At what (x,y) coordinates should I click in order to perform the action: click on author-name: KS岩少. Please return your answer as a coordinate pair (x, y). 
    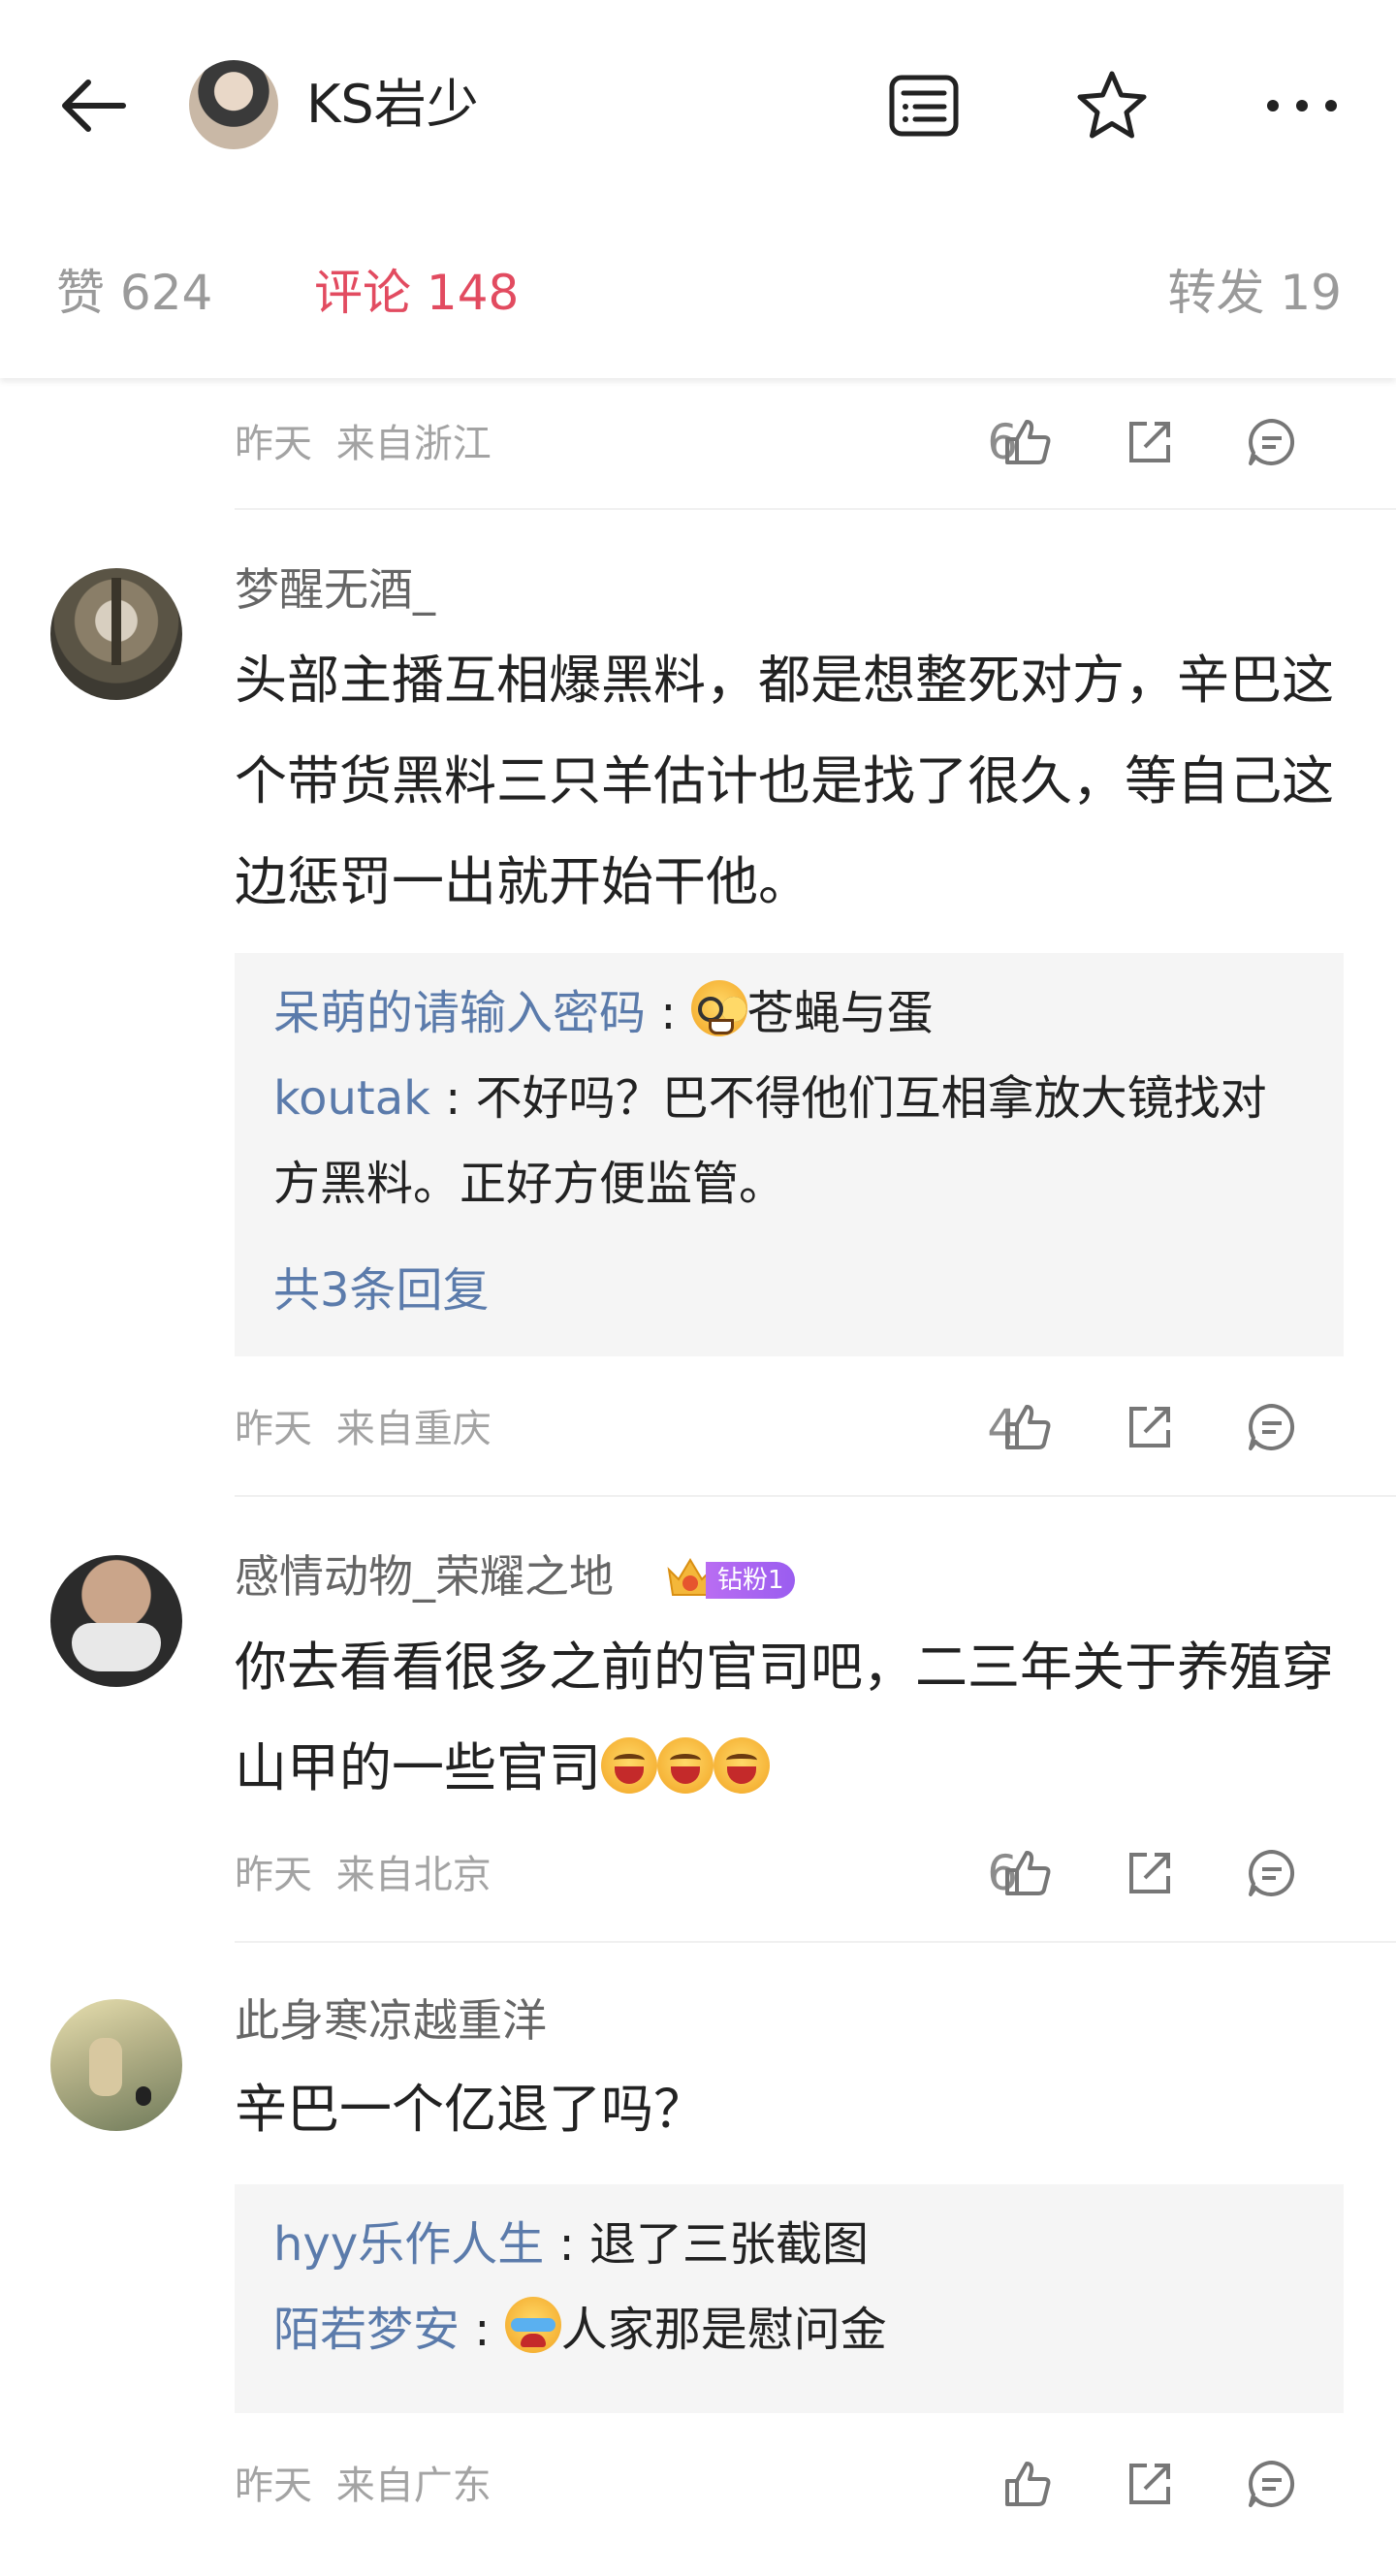
    Looking at the image, I should click on (392, 105).